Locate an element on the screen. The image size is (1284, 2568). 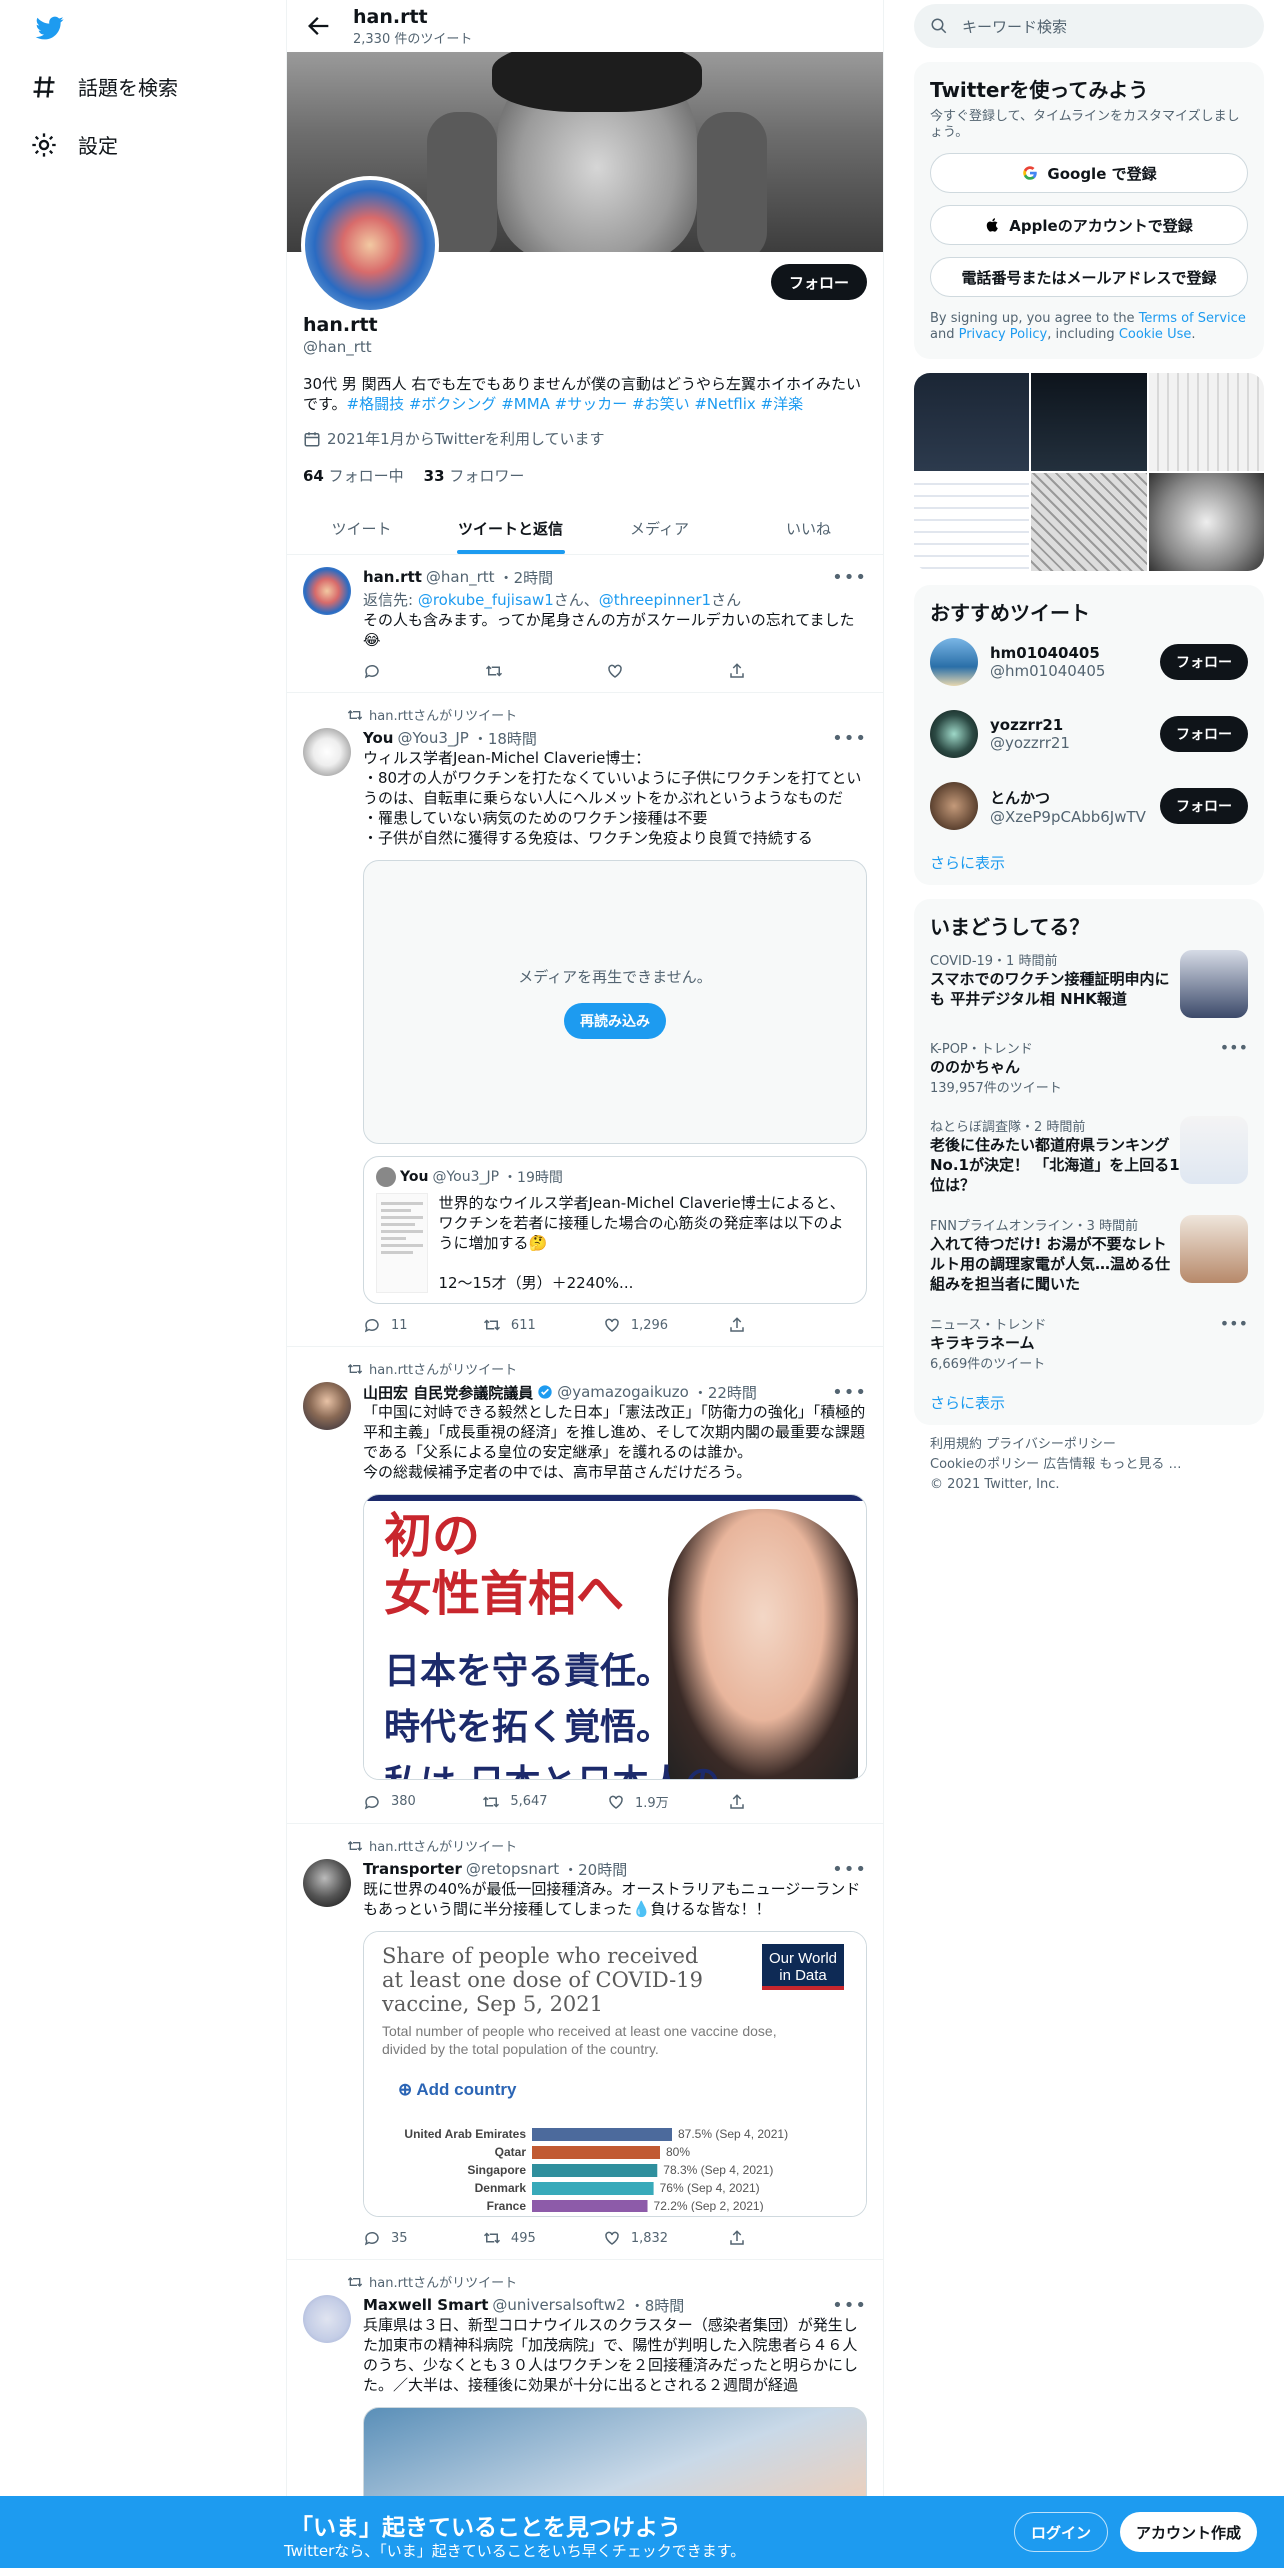
tweet-author-handle: @yamazogaikuzo is located at coordinates (623, 1392).